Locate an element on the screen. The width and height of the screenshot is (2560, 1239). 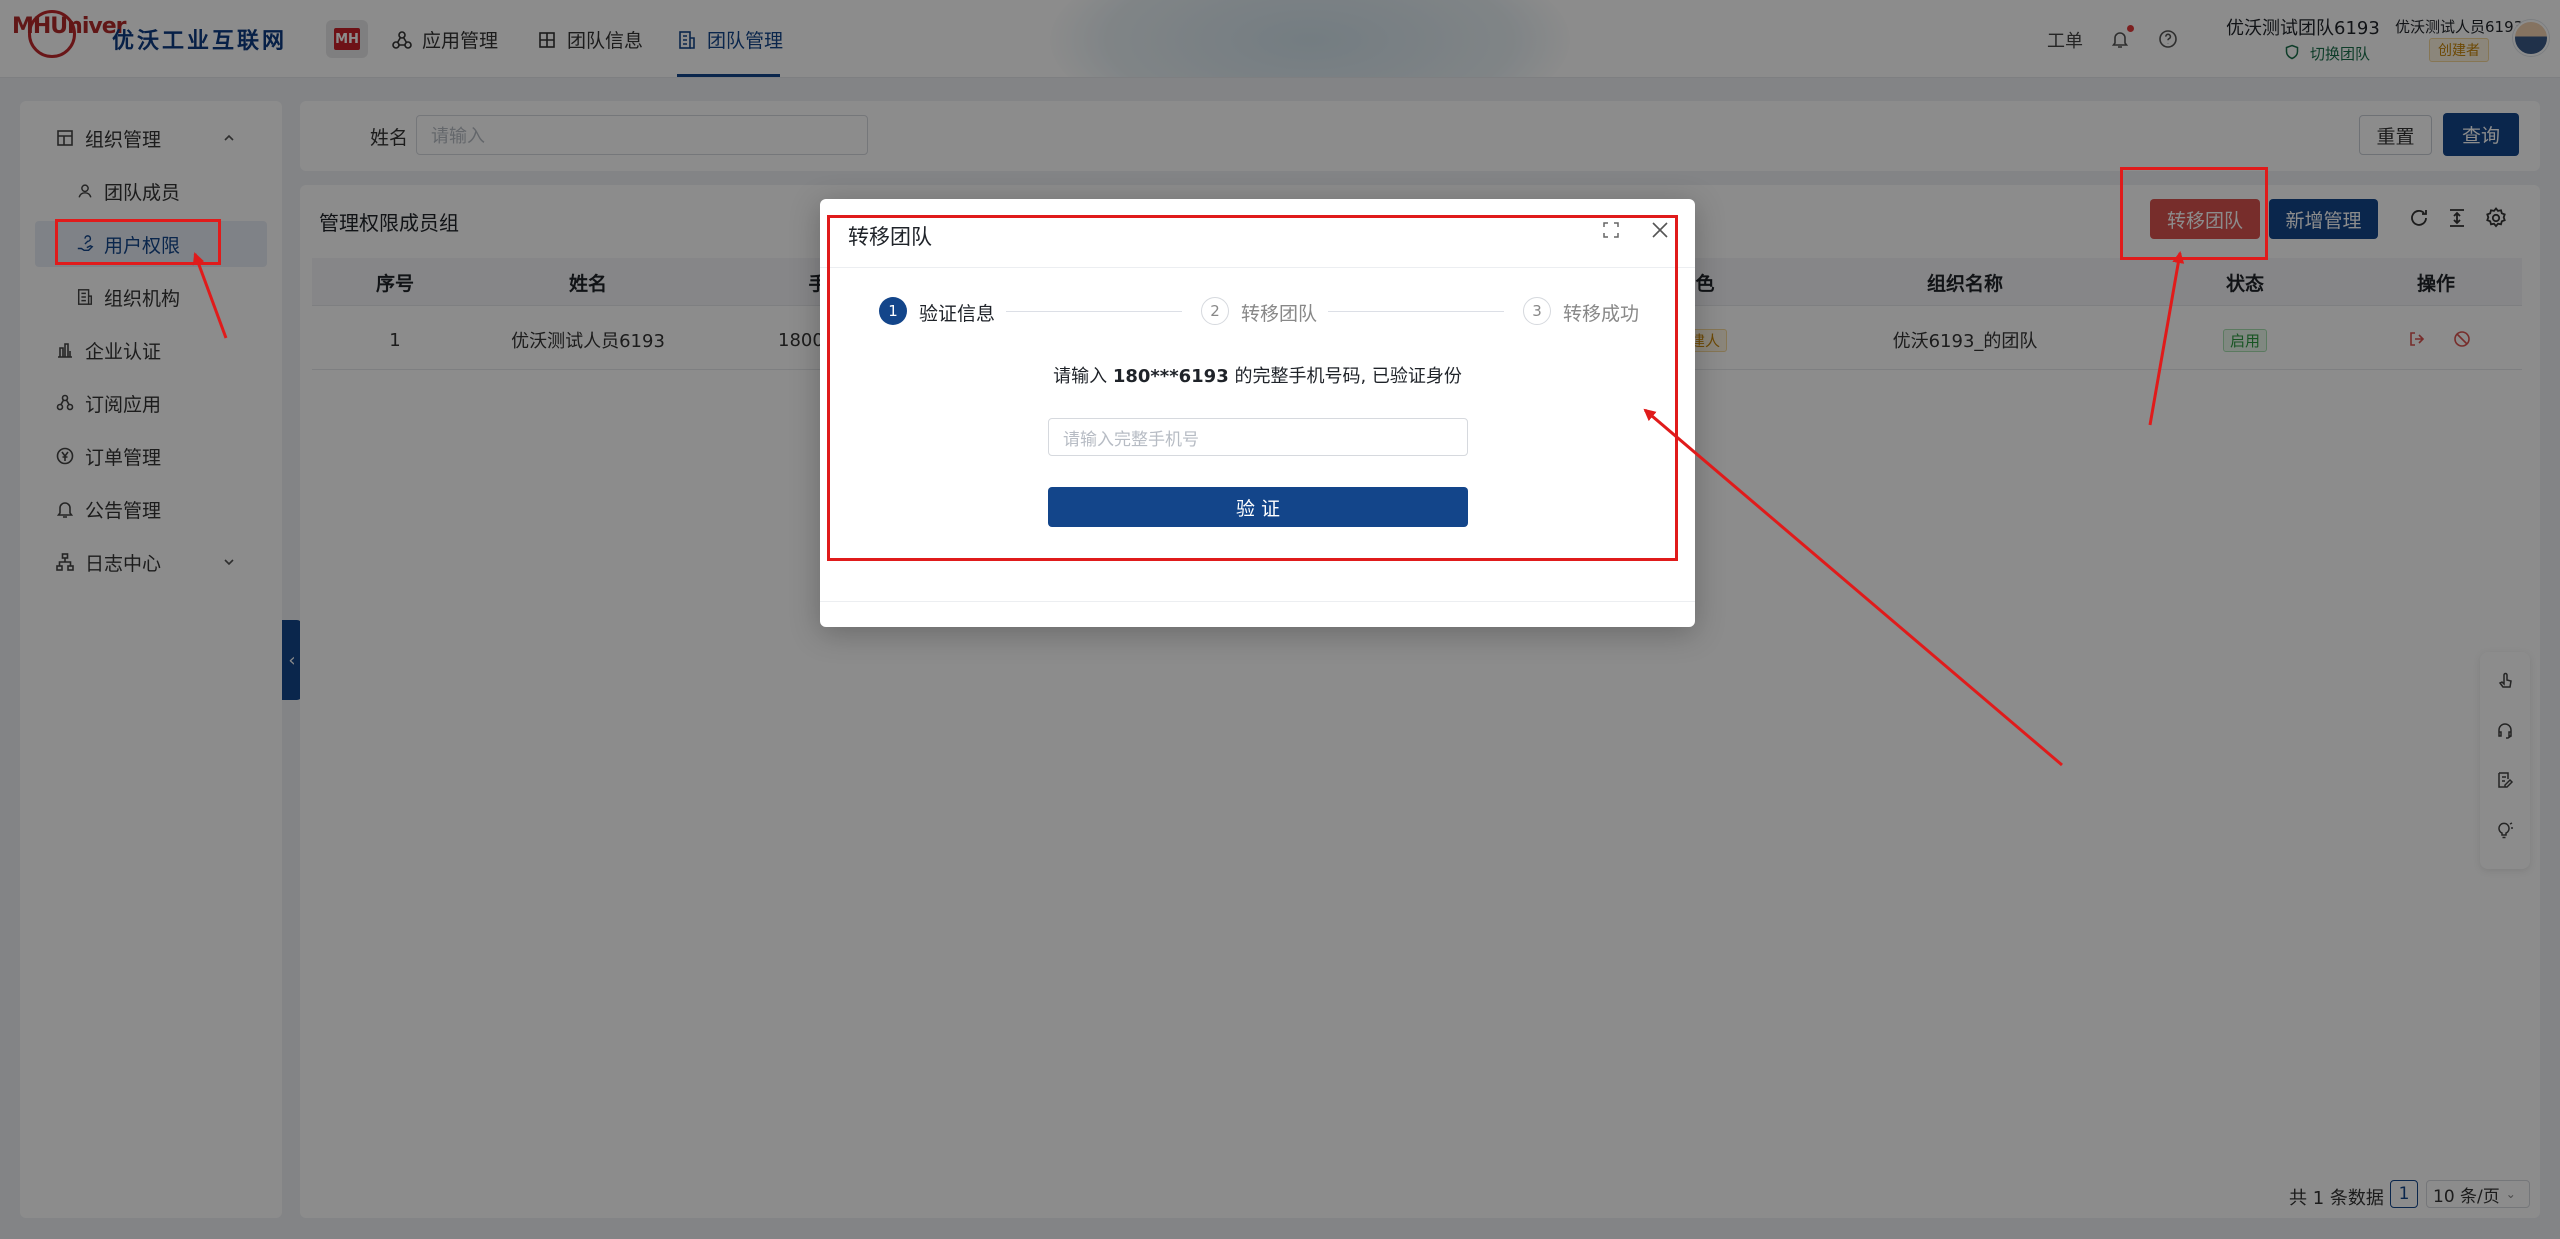
arrow-to-sidebar is located at coordinates (210, 295).